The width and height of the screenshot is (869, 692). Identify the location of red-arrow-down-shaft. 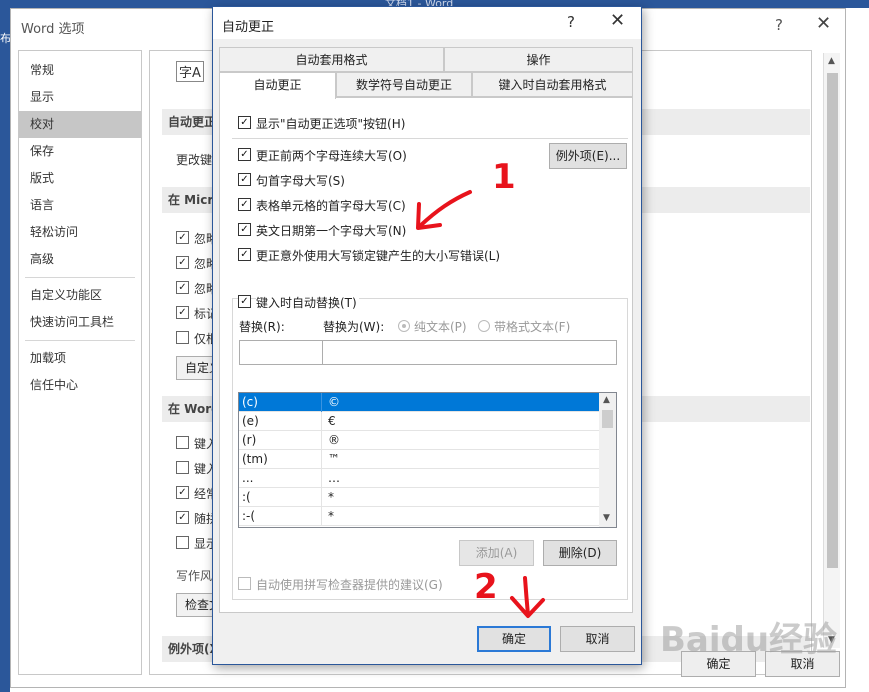
(526, 596).